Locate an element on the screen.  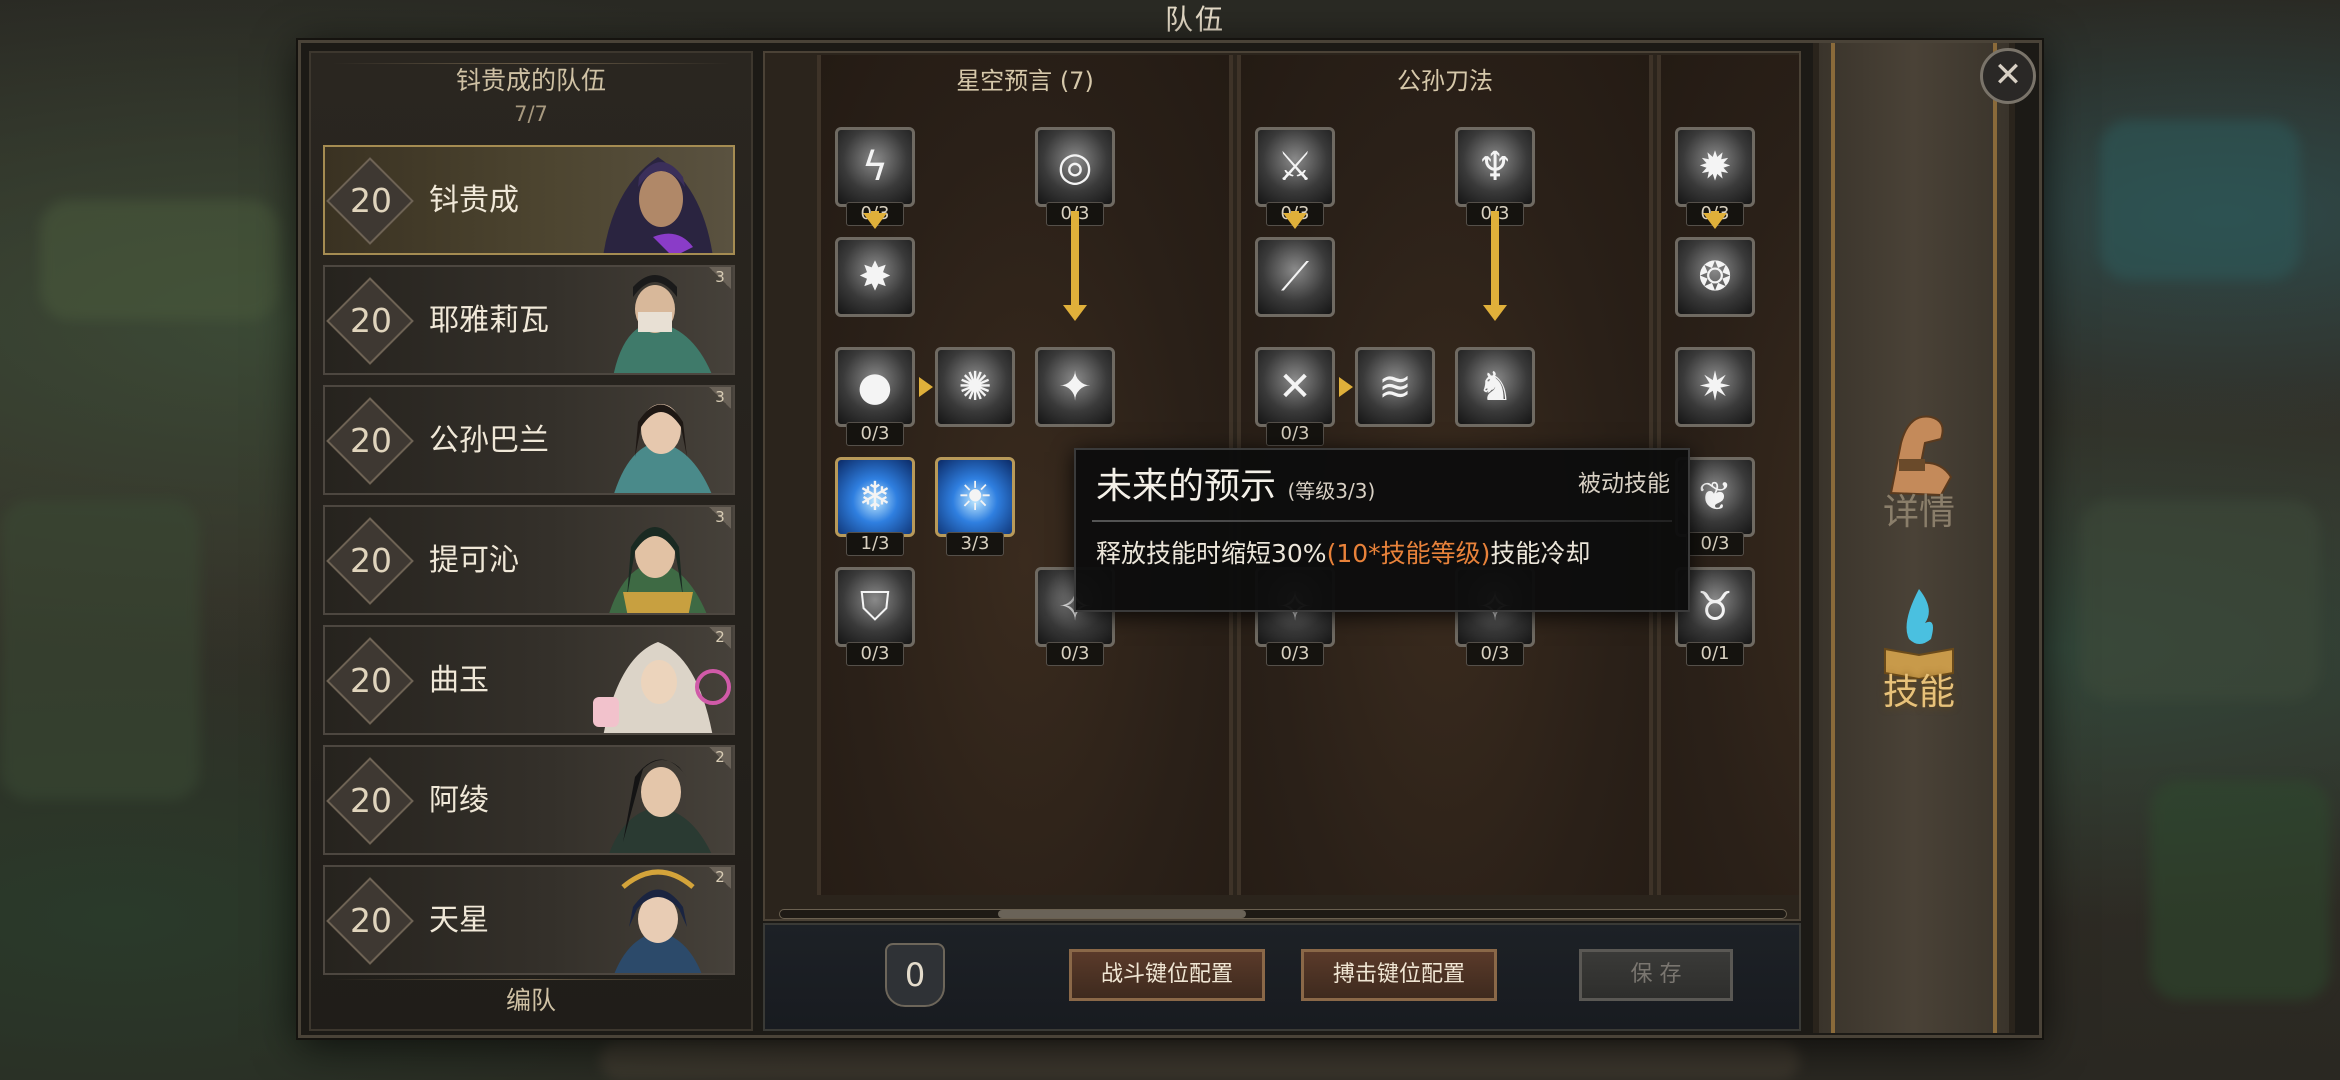
skill-tree-title: 星空预言 (7) is located at coordinates (1025, 81).